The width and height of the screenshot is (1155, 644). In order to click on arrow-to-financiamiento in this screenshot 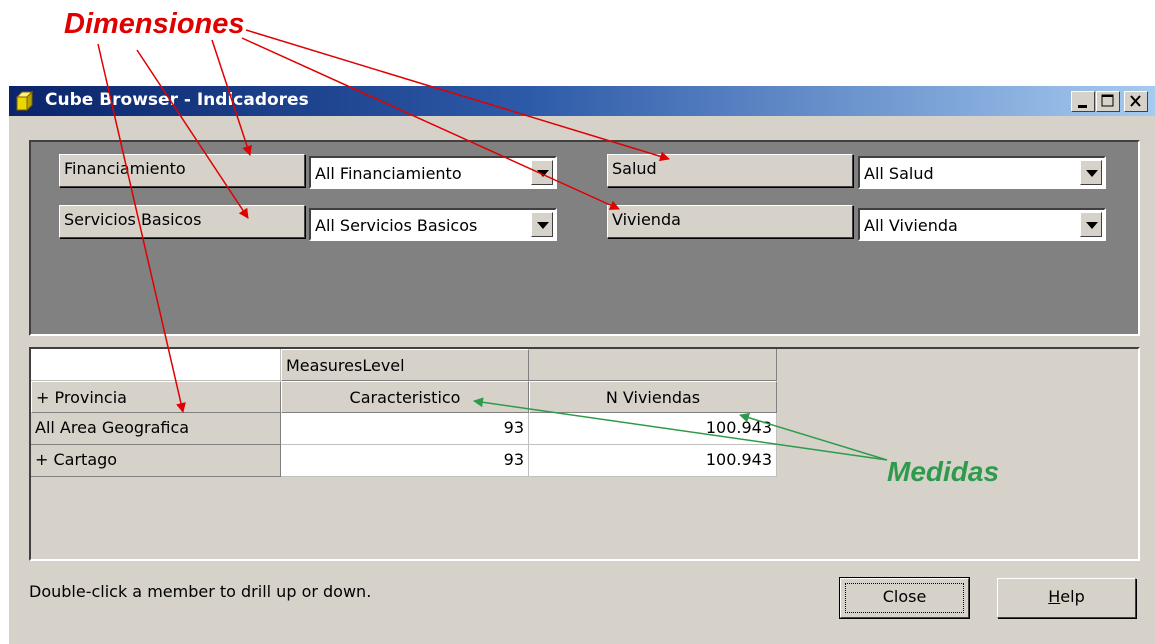, I will do `click(231, 97)`.